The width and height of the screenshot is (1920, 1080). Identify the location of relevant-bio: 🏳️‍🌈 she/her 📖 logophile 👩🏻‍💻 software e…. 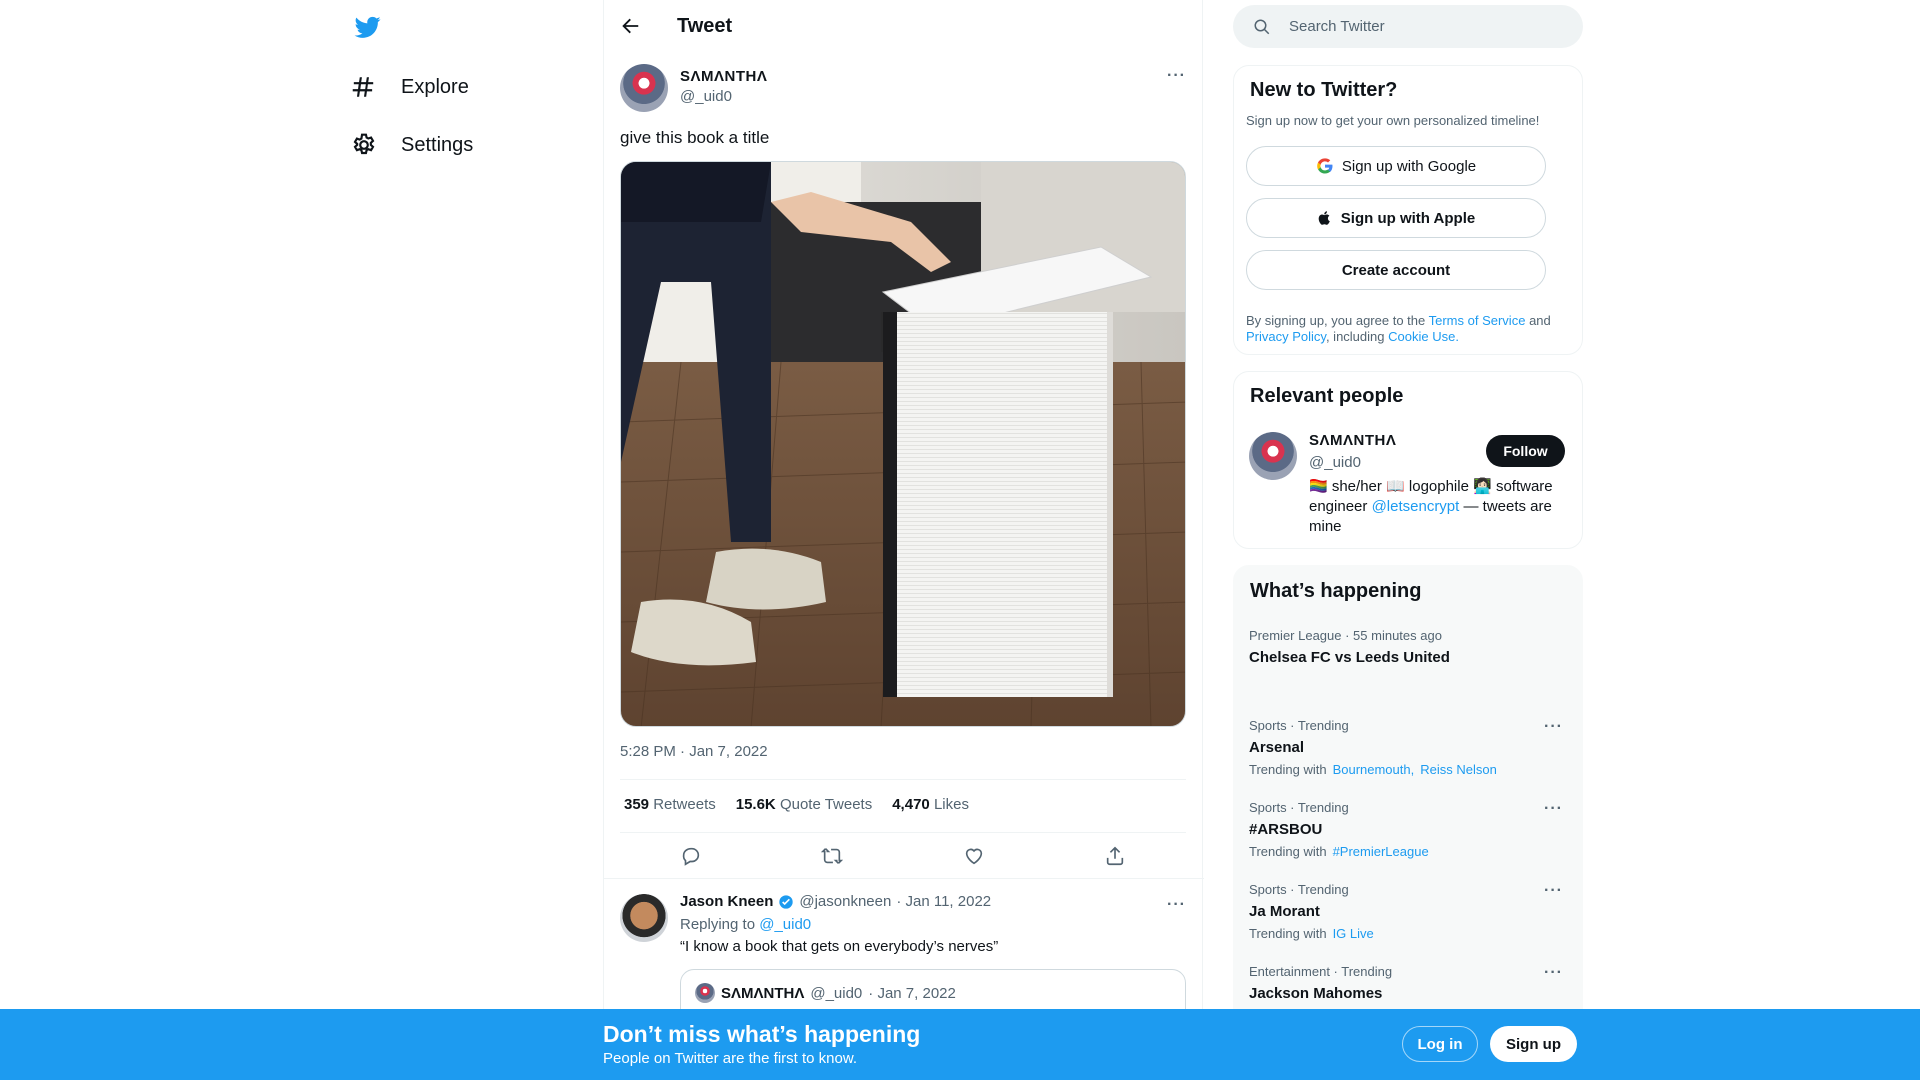
(1440, 507).